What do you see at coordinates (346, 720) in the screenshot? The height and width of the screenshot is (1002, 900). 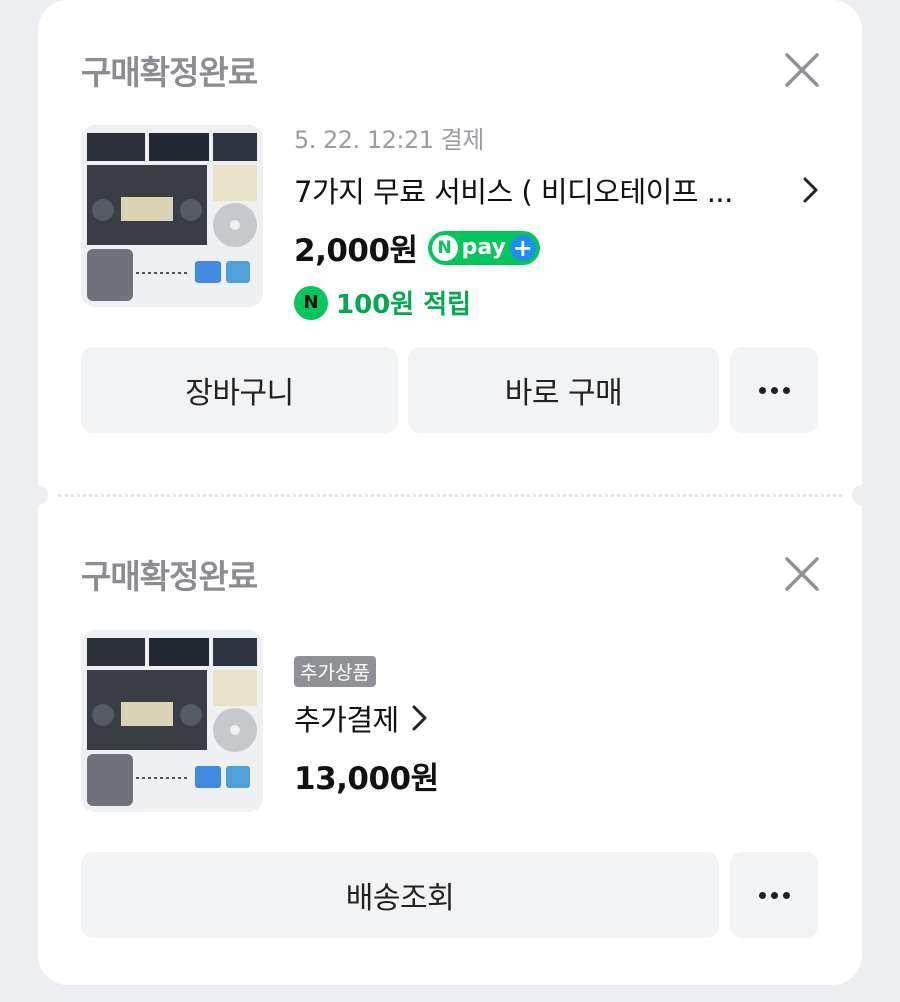 I see `product-title: 추가결제` at bounding box center [346, 720].